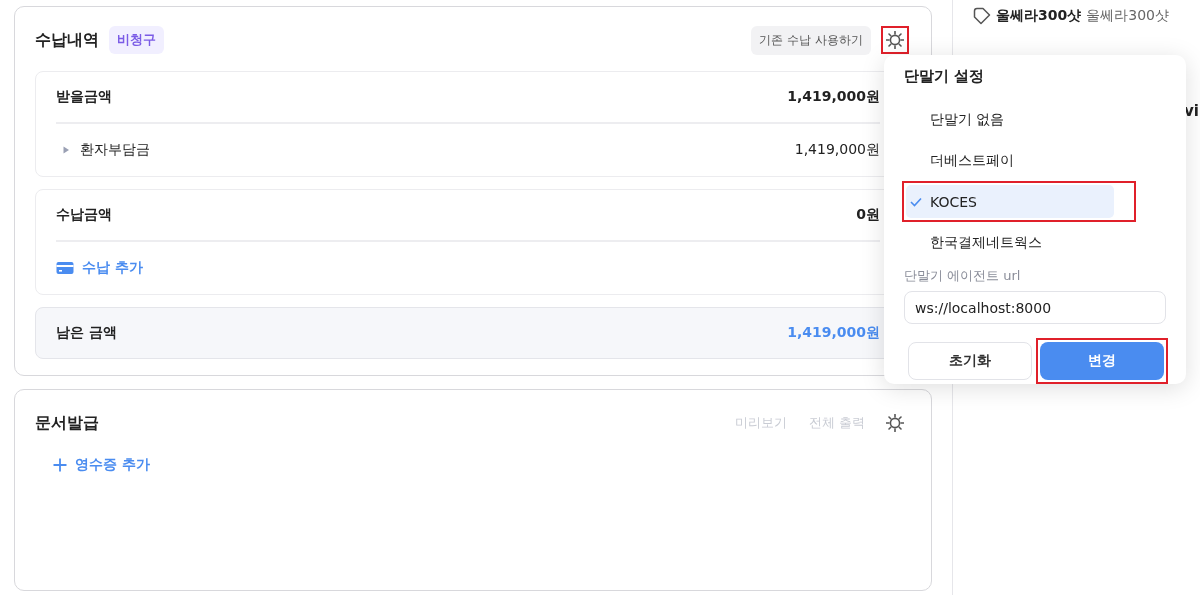  What do you see at coordinates (60, 465) in the screenshot?
I see `plus-icon` at bounding box center [60, 465].